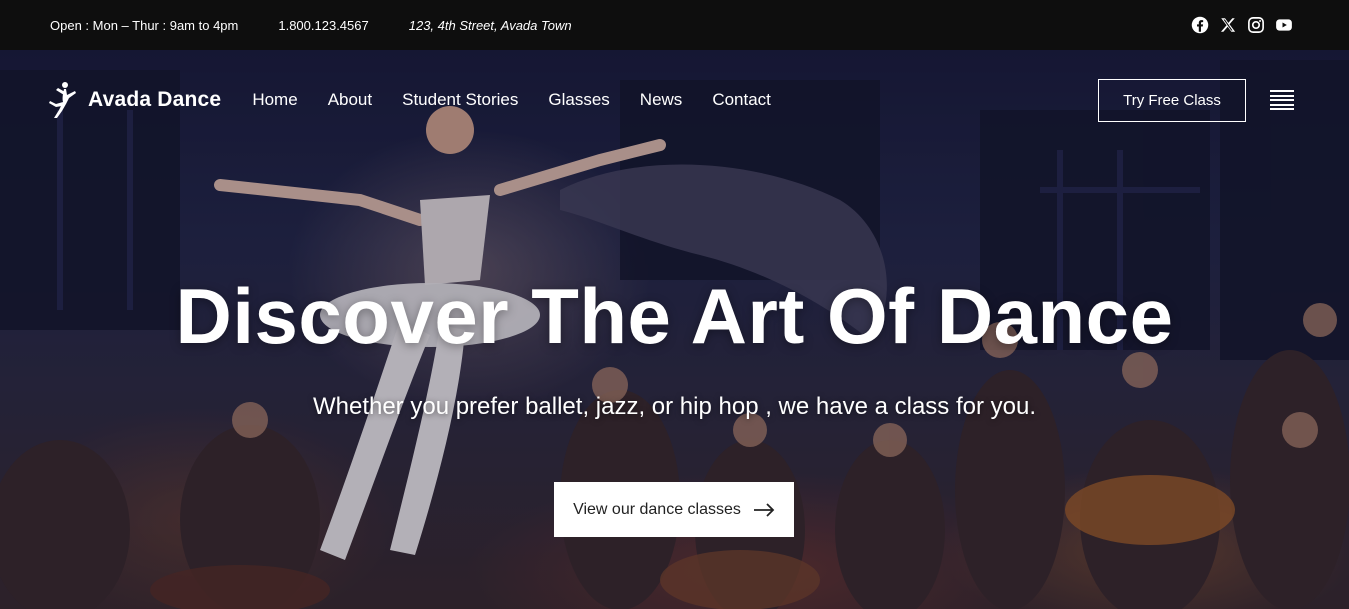 This screenshot has width=1349, height=609. Describe the element at coordinates (274, 100) in the screenshot. I see `nav-item-home: Home` at that location.